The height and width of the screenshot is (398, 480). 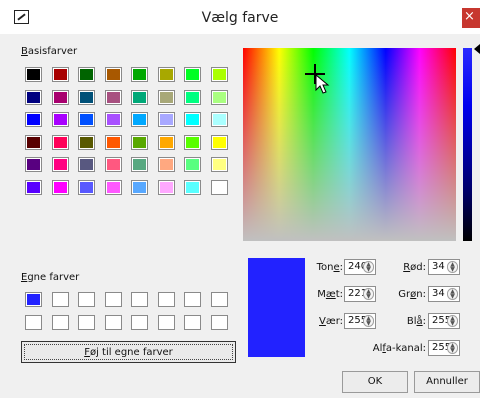 What do you see at coordinates (360, 267) in the screenshot?
I see `hue-spinbox: 240 ▲ ▼` at bounding box center [360, 267].